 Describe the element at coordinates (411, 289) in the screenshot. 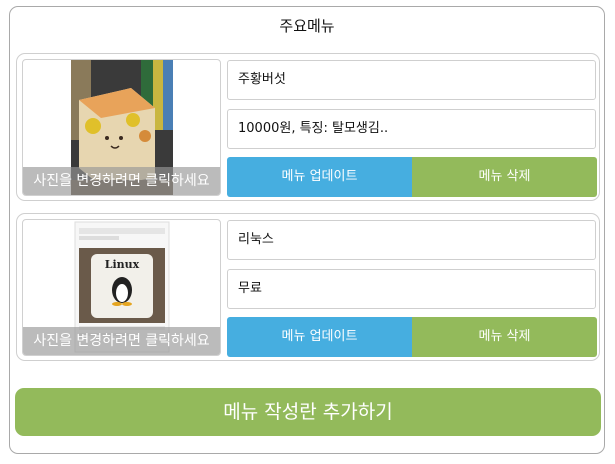

I see `menu-details-field: 무료` at that location.